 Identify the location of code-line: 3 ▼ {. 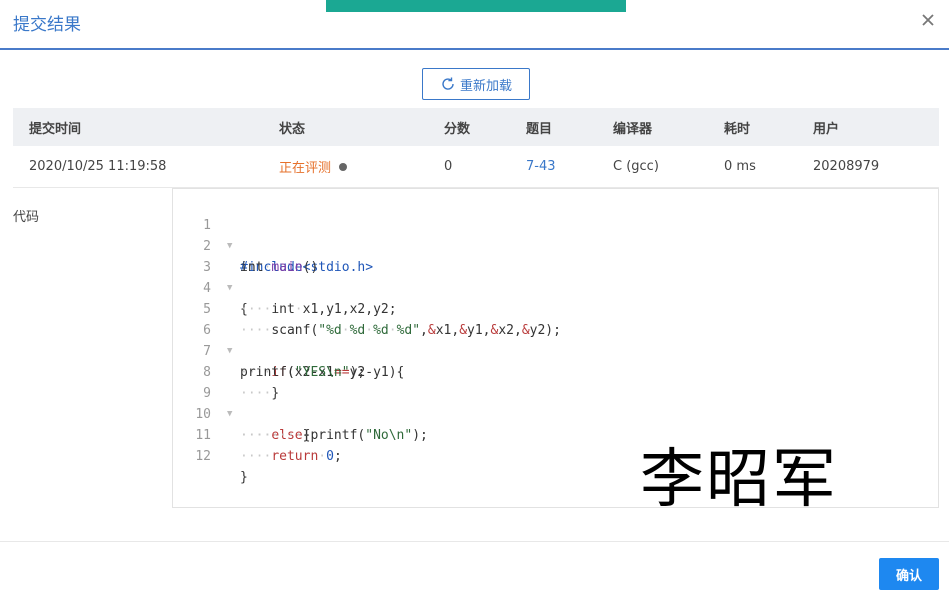
(555, 276).